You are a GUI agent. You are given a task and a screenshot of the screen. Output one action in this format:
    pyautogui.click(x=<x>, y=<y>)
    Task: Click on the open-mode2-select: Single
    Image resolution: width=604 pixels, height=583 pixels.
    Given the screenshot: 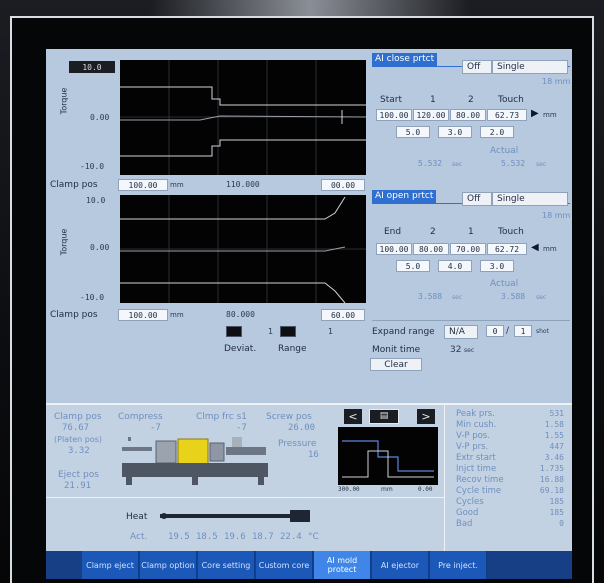 What is the action you would take?
    pyautogui.click(x=530, y=199)
    